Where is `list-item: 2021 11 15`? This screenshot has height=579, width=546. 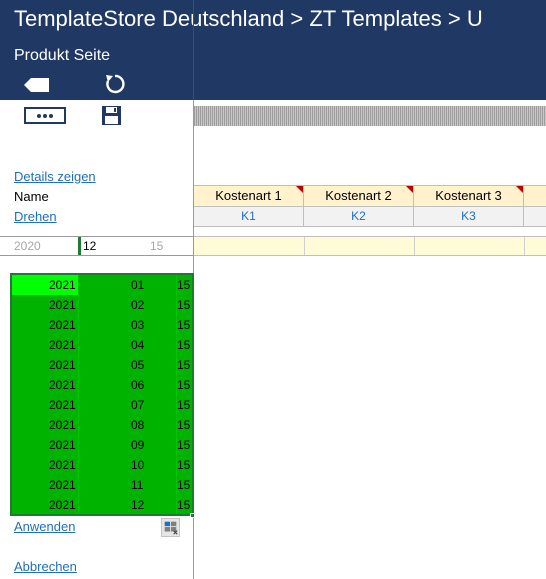
list-item: 2021 11 15 is located at coordinates (102, 485).